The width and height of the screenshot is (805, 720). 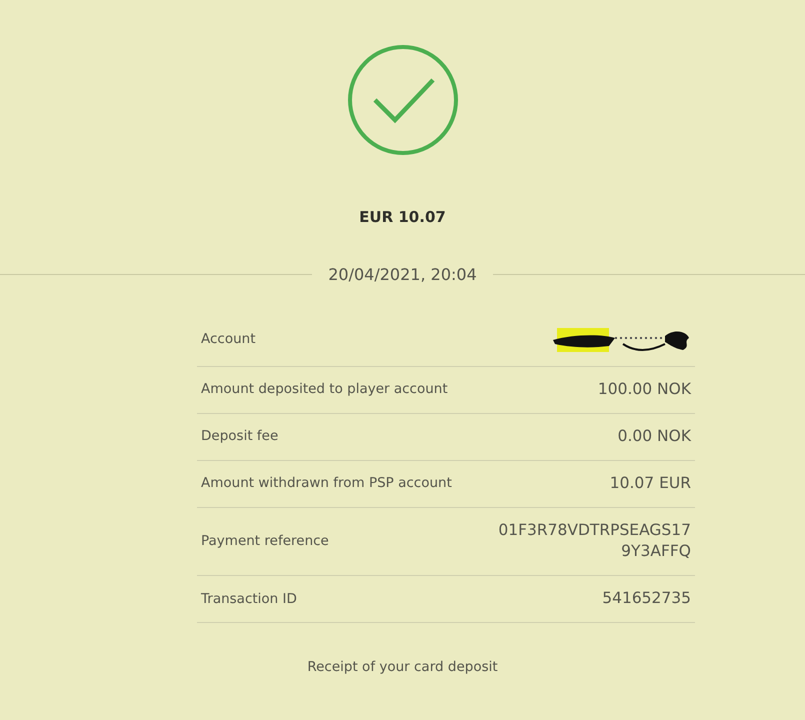 I want to click on row-label: Transaction ID, so click(x=249, y=599).